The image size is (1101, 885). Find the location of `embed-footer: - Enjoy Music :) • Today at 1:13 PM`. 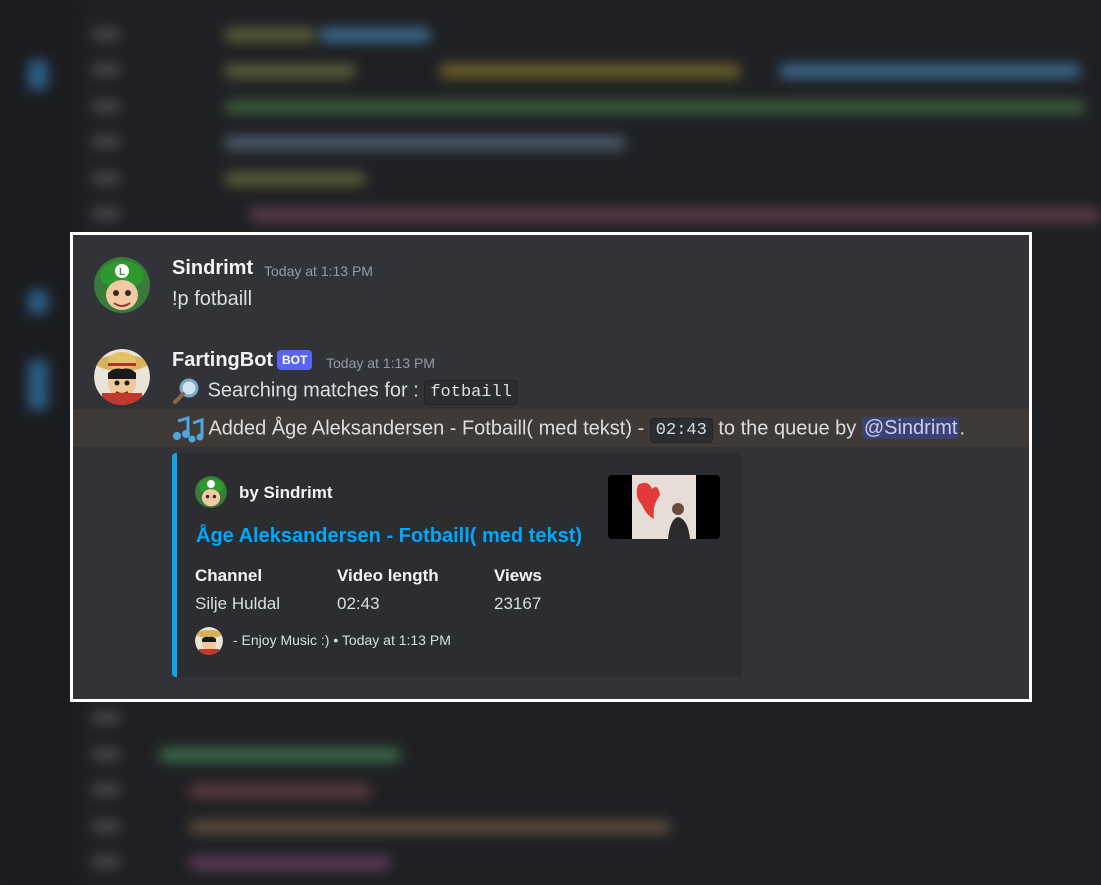

embed-footer: - Enjoy Music :) • Today at 1:13 PM is located at coordinates (342, 640).